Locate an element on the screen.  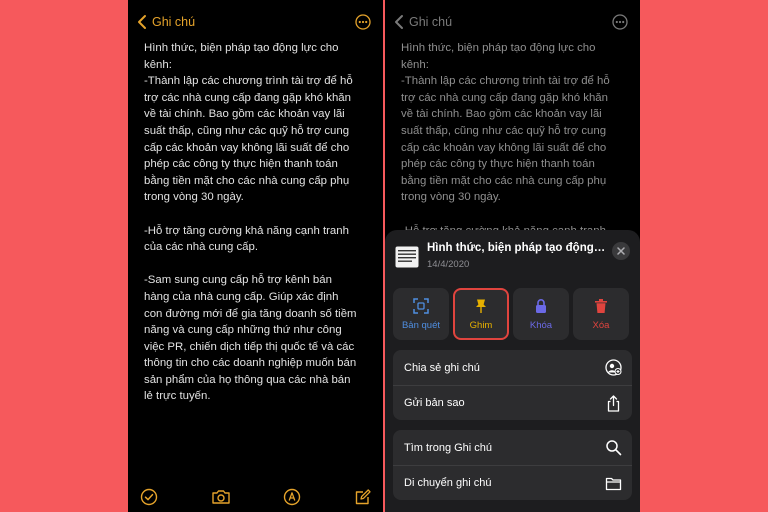
close-icon is located at coordinates (621, 251).